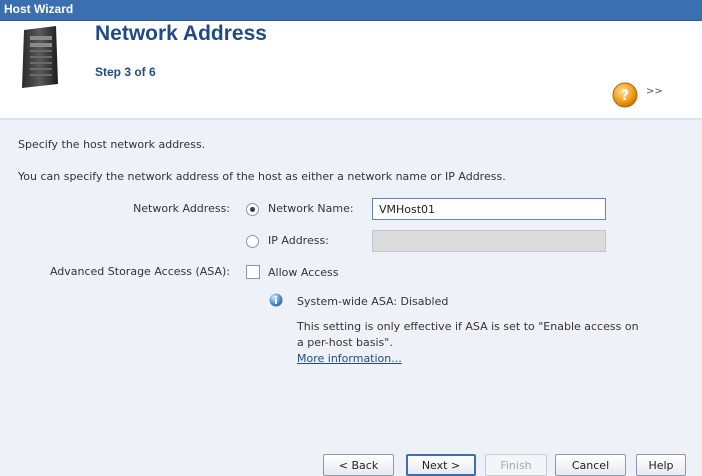  I want to click on allow-access-checkbox, so click(253, 272).